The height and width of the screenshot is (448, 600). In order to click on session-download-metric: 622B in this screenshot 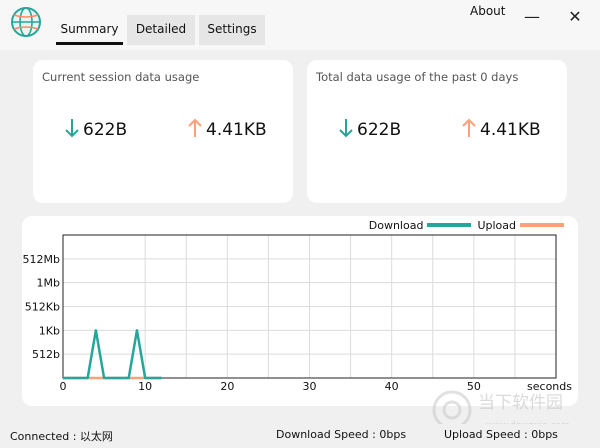, I will do `click(96, 129)`.